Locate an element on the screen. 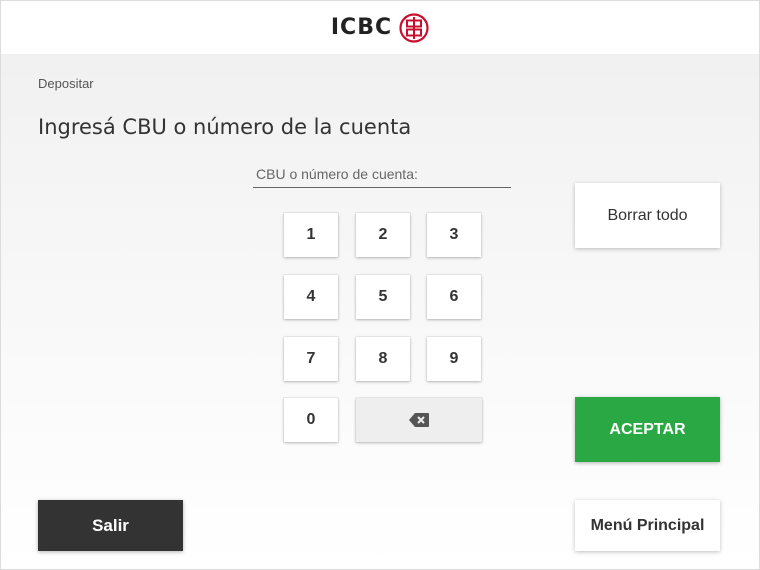  backspace-icon is located at coordinates (419, 420).